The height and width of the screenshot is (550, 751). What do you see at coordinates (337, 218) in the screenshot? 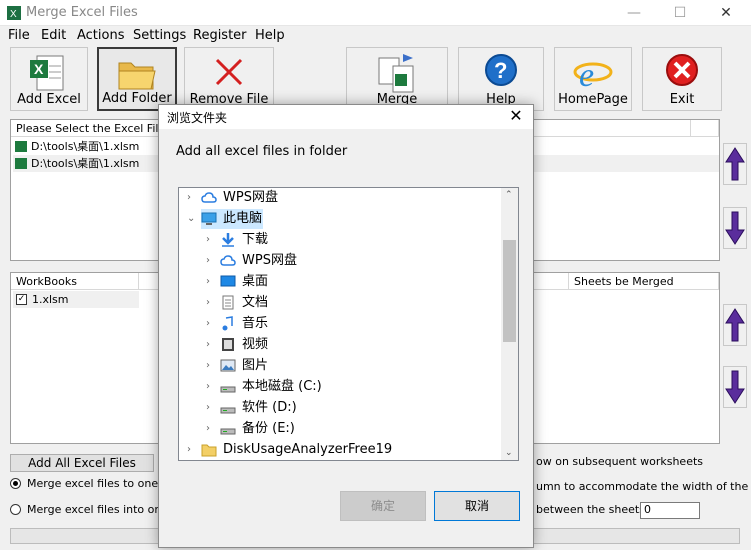
I see `tree-item: ⌄ 此电脑` at bounding box center [337, 218].